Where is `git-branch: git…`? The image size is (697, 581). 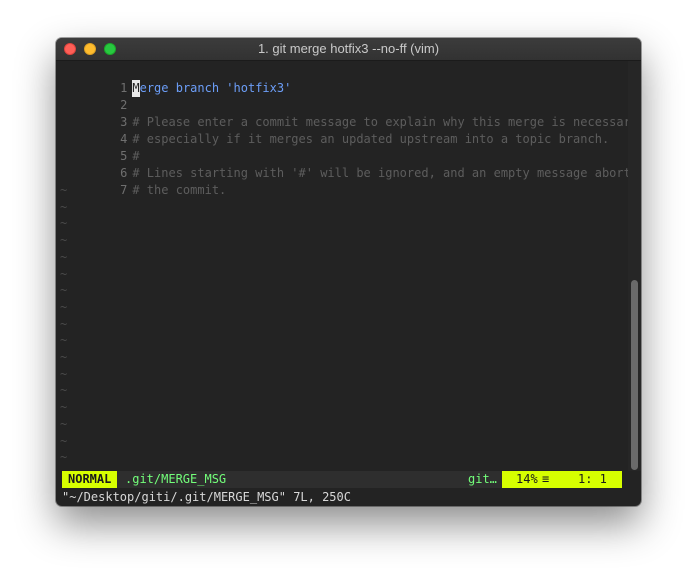 git-branch: git… is located at coordinates (482, 479).